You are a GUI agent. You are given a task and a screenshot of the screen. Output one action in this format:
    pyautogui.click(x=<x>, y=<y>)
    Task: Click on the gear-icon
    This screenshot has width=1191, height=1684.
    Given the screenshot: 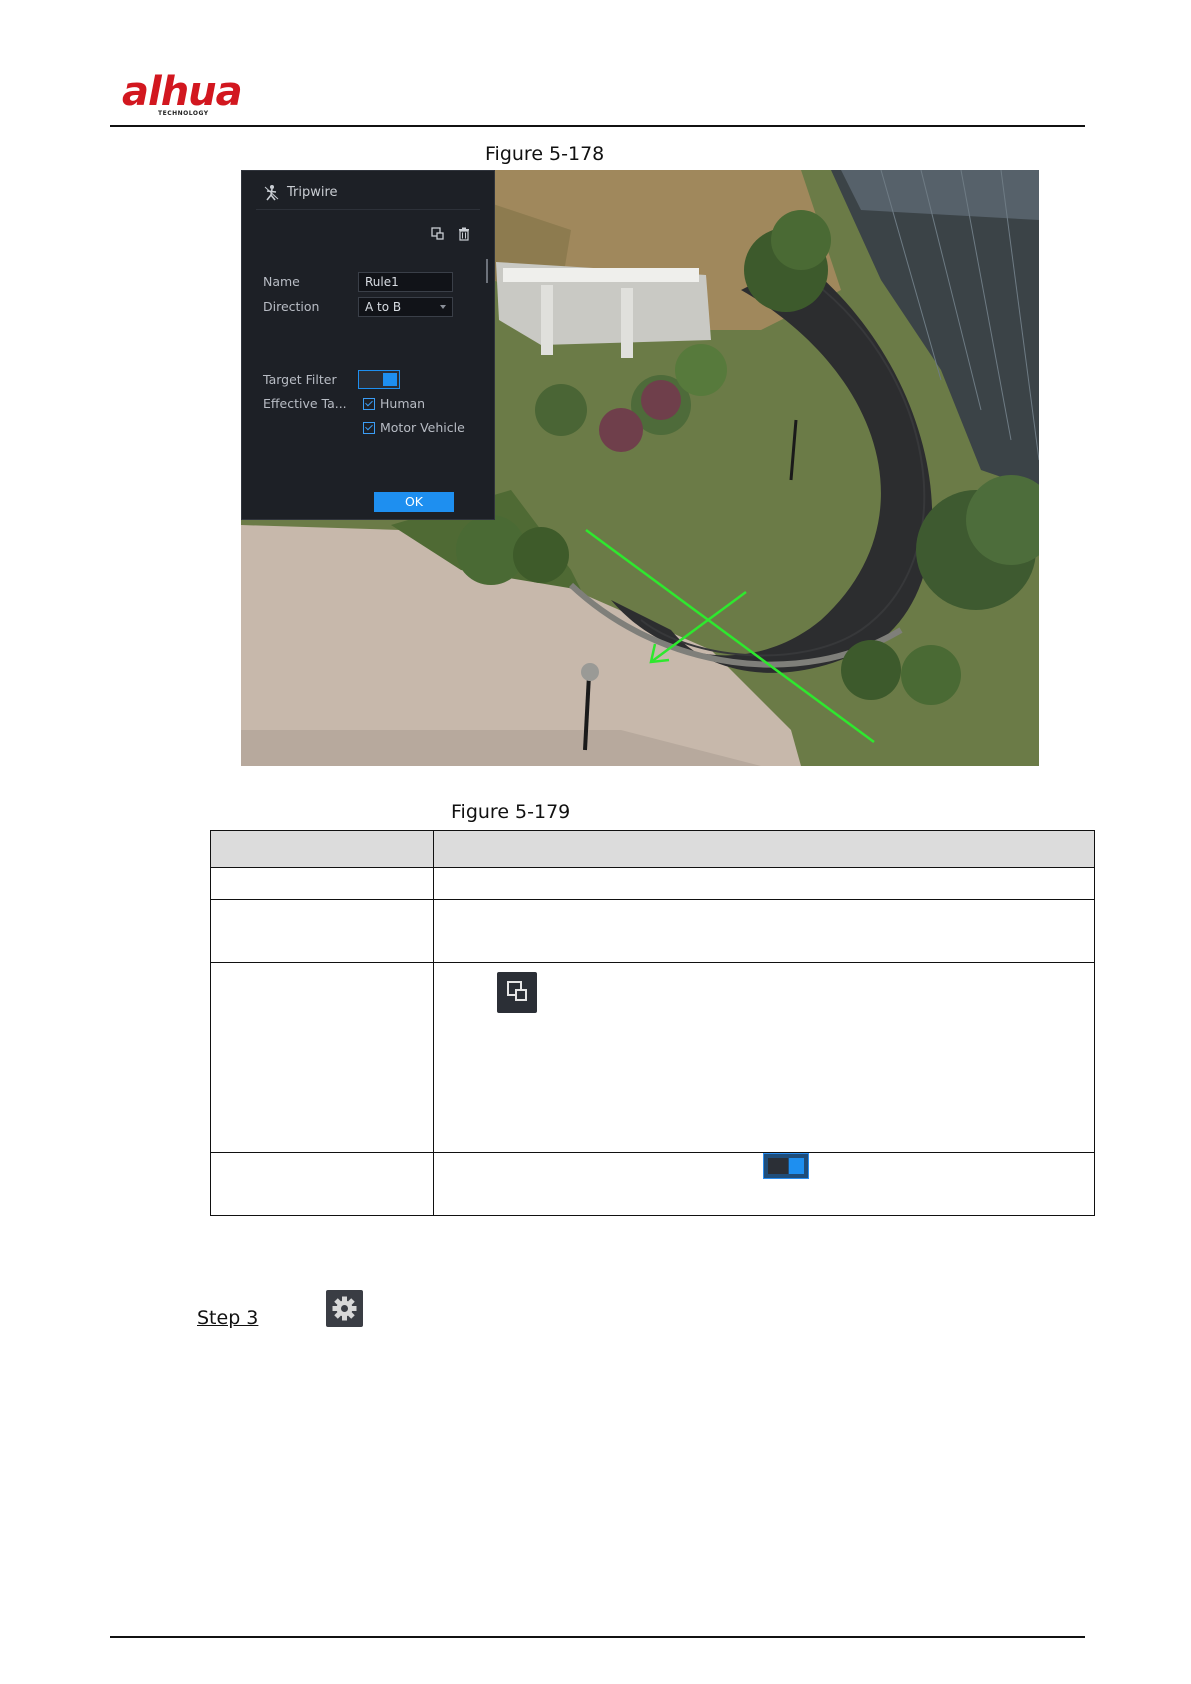 What is the action you would take?
    pyautogui.click(x=344, y=1308)
    